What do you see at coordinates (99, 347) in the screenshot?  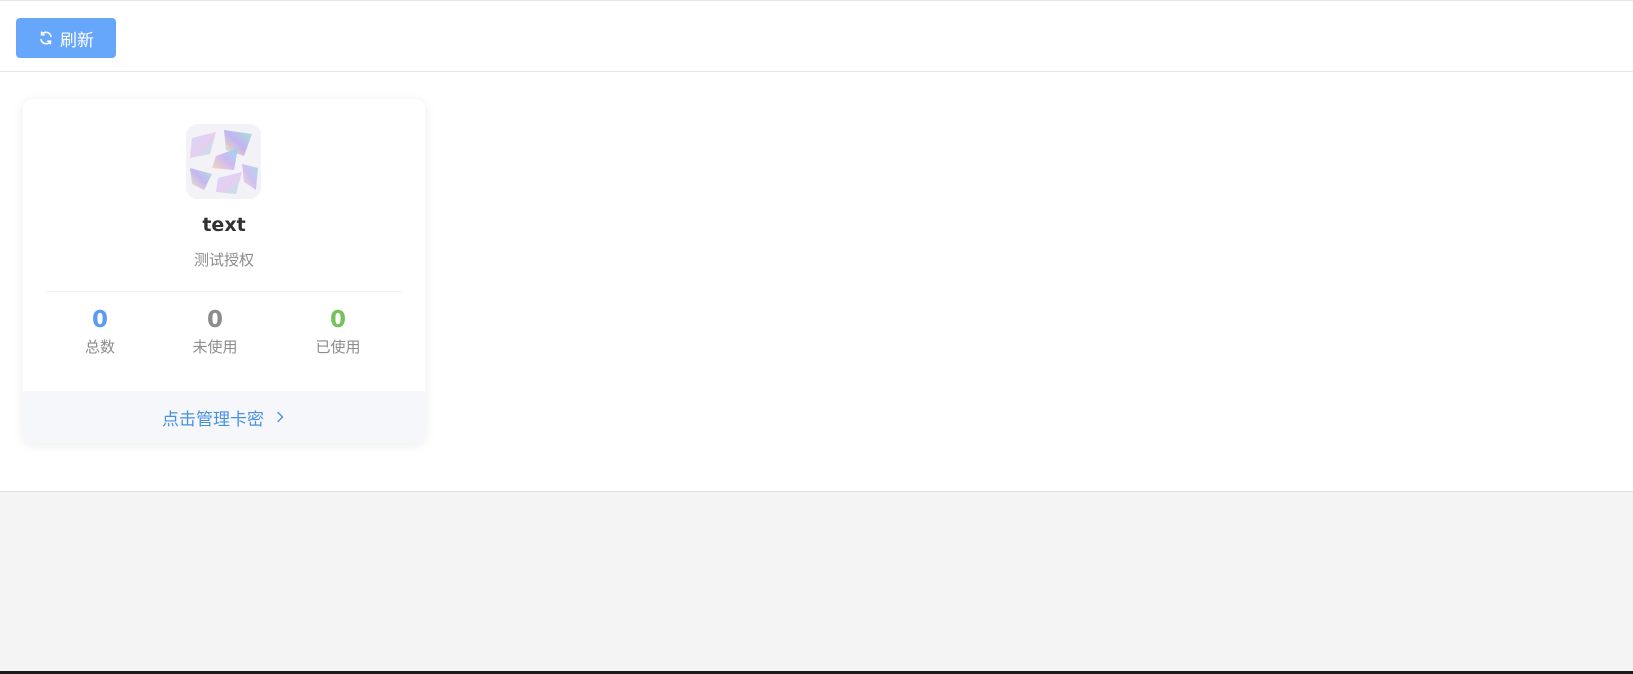 I see `stat-total-label: 总数` at bounding box center [99, 347].